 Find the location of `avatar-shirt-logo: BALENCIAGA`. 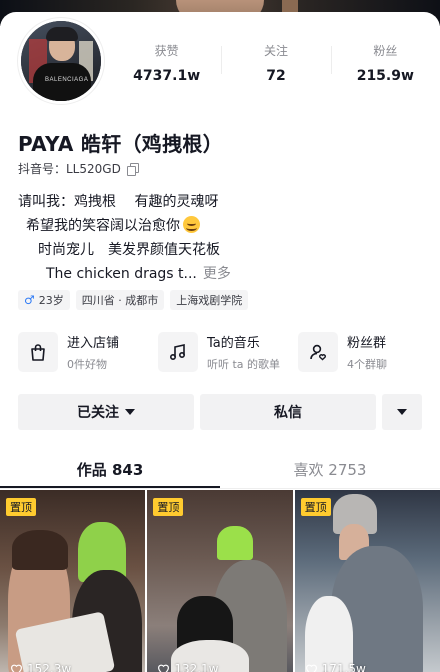

avatar-shirt-logo: BALENCIAGA is located at coordinates (67, 80).